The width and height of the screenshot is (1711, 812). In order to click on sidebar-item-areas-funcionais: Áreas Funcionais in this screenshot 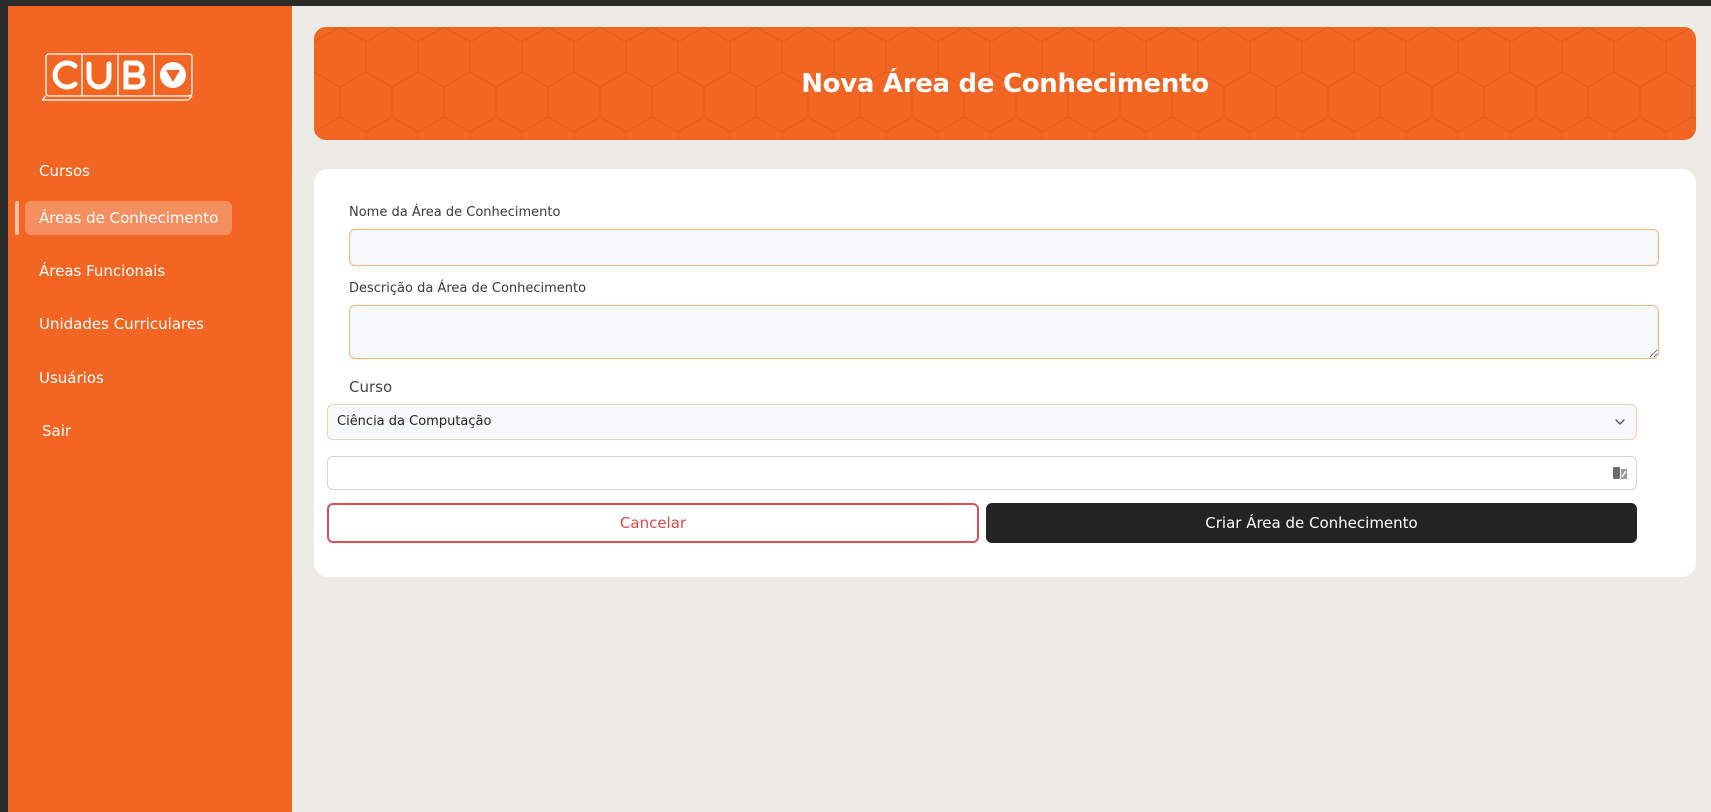, I will do `click(102, 271)`.